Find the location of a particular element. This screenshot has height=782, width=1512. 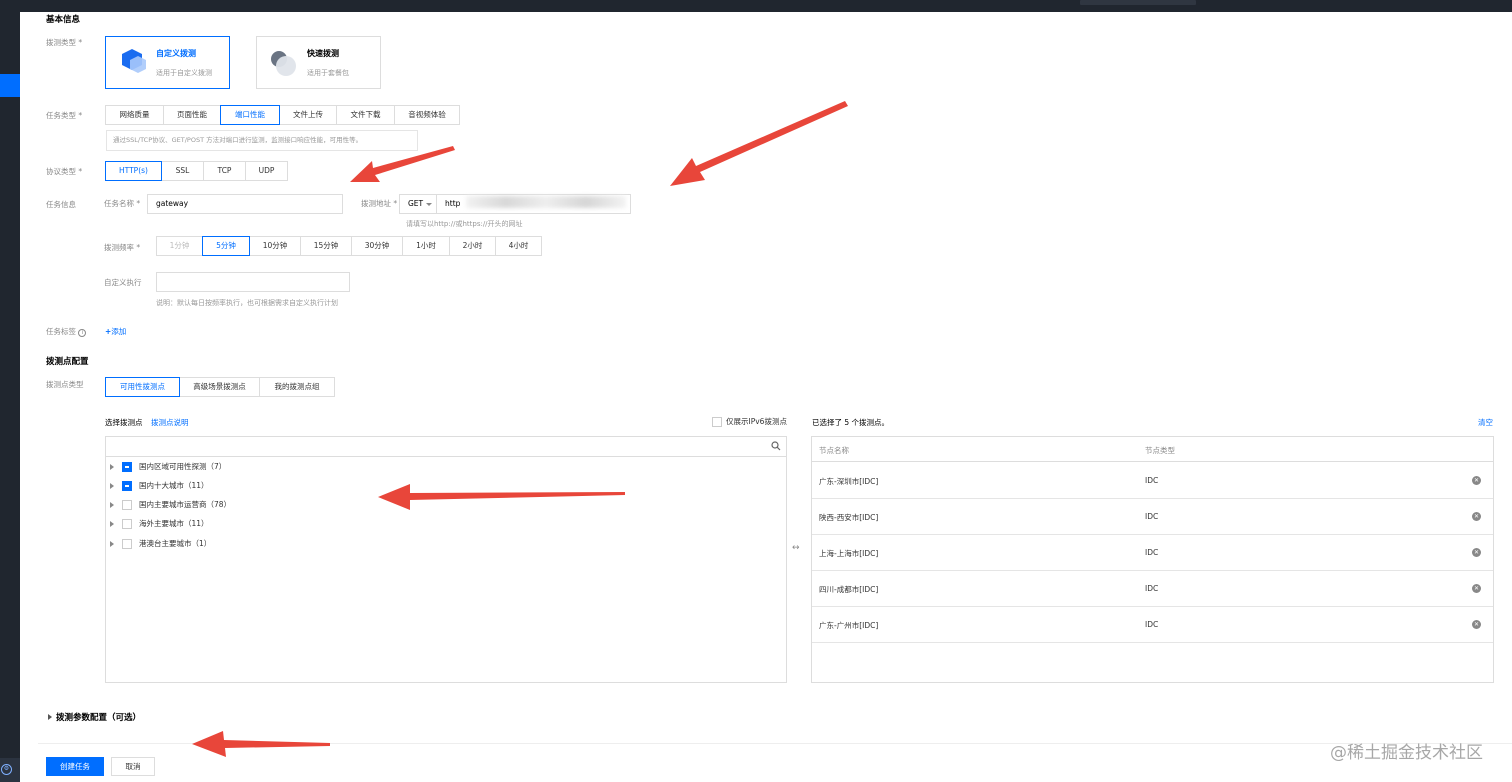

tree-item: 海外主要城市（11） is located at coordinates (446, 523).